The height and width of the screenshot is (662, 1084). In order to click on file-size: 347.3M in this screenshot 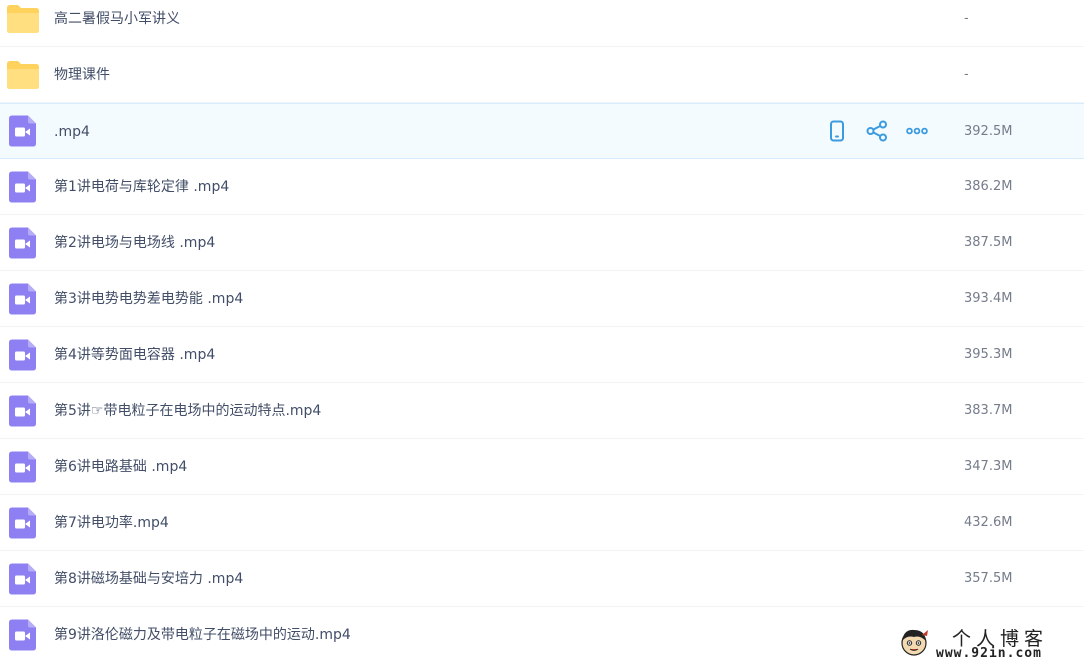, I will do `click(988, 466)`.